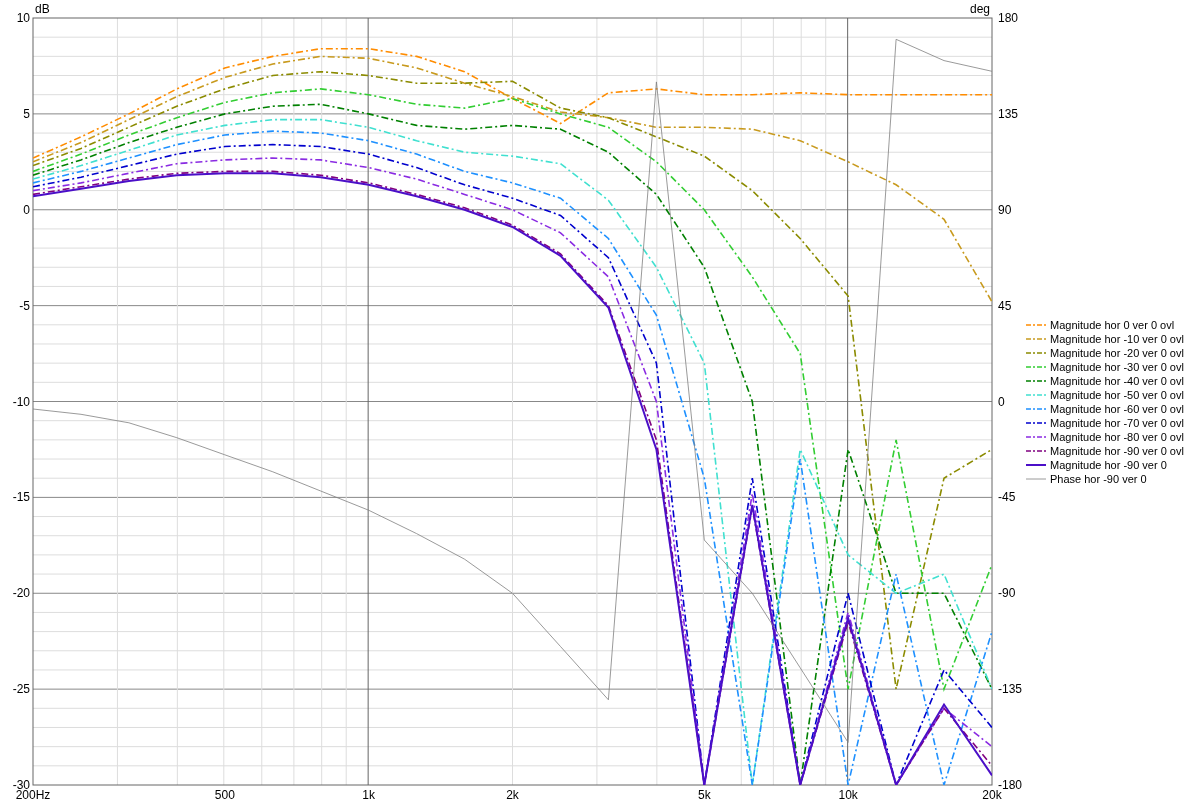 The image size is (1193, 804). What do you see at coordinates (704, 795) in the screenshot?
I see `x-tick-label: 5k` at bounding box center [704, 795].